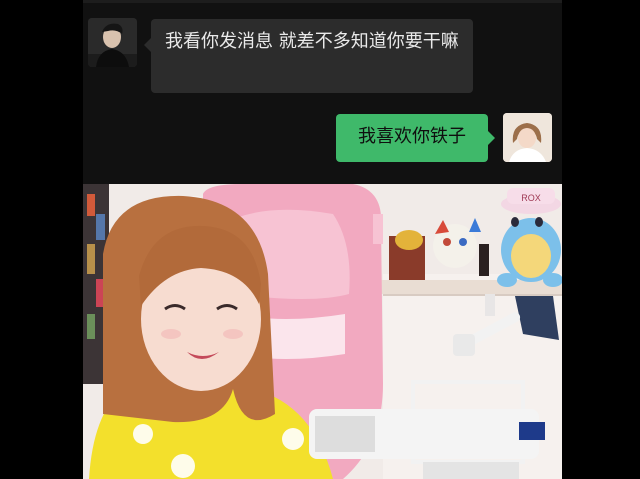 The width and height of the screenshot is (640, 479). I want to click on incoming-message-bubble: 我看你发消息 就差不多知道你要干嘛, so click(308, 56).